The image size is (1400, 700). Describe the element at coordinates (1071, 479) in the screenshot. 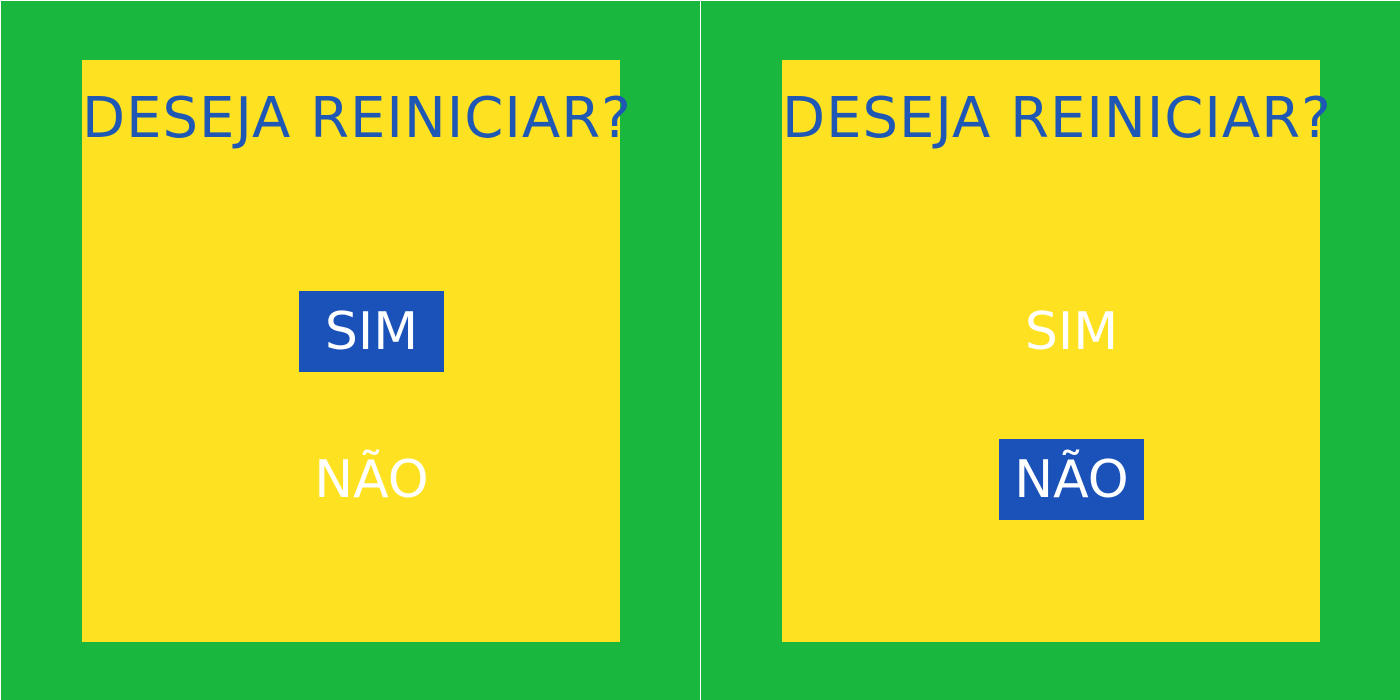

I see `no-option-selected: NÃO` at that location.